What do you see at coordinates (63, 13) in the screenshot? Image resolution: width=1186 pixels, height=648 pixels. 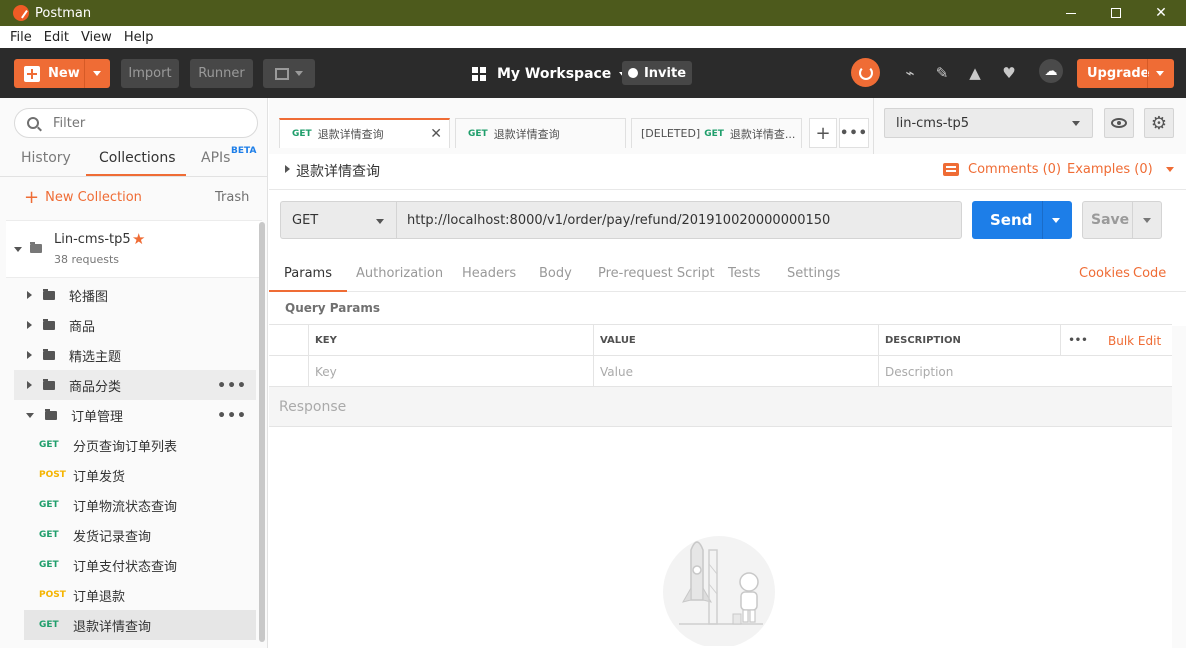 I see `window-title: Postman` at bounding box center [63, 13].